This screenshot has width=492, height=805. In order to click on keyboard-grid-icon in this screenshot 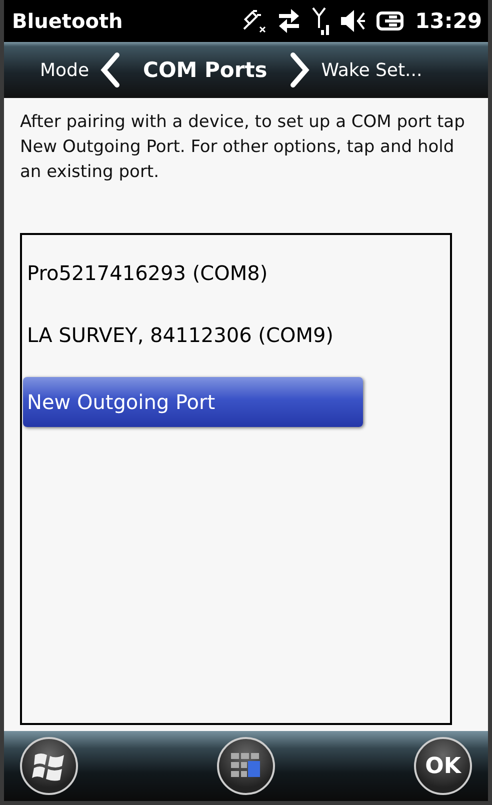, I will do `click(246, 766)`.